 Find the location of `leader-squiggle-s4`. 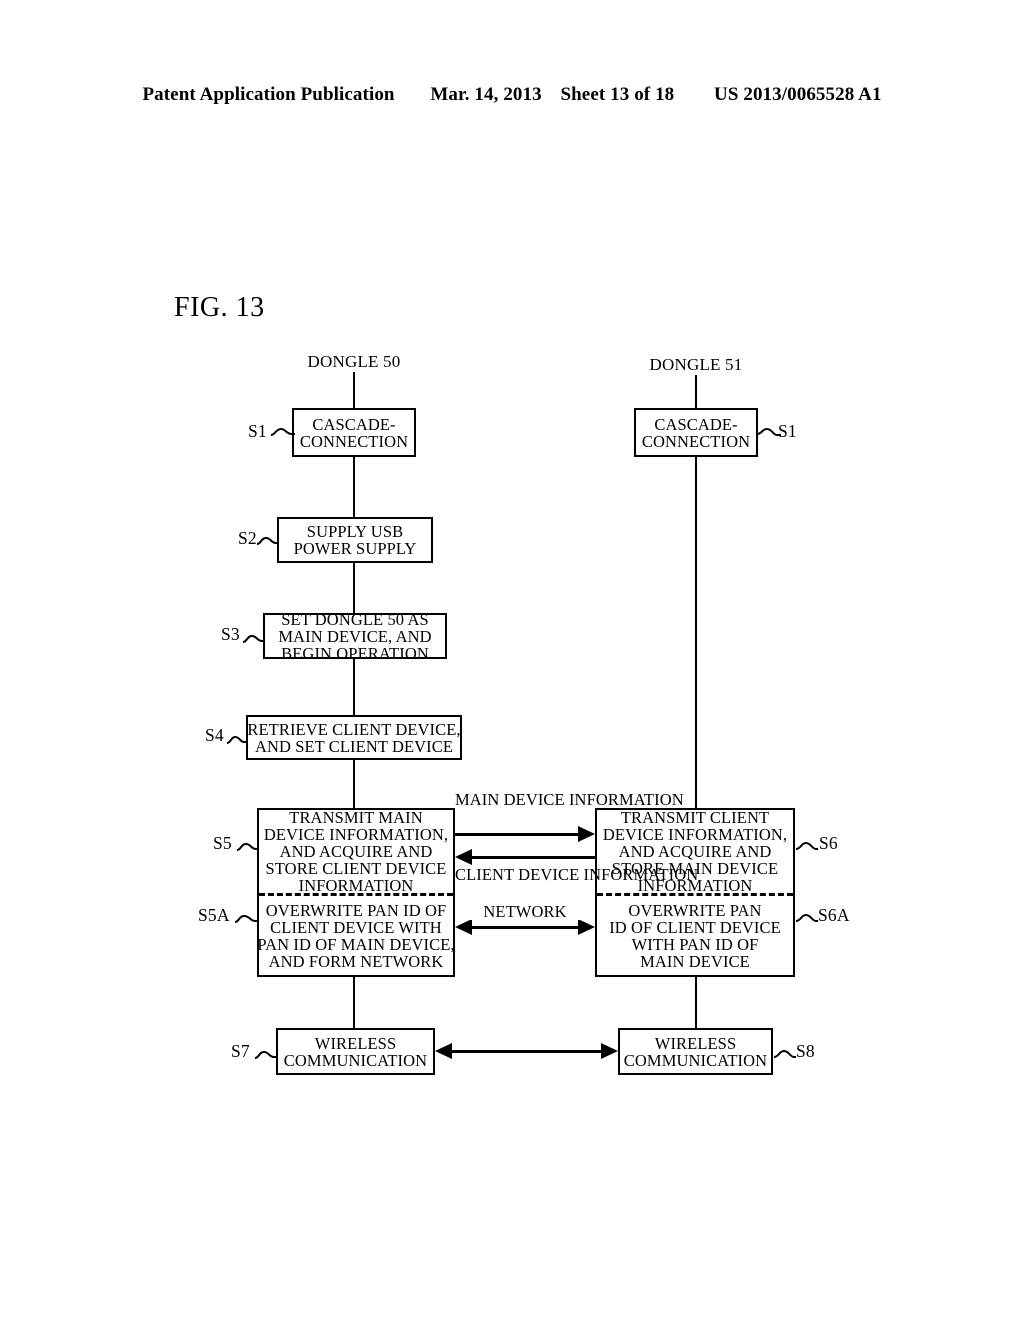

leader-squiggle-s4 is located at coordinates (236, 739).